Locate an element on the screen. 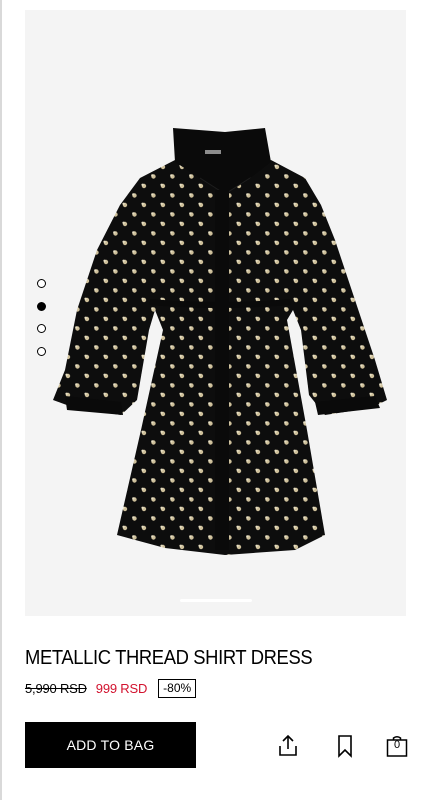 This screenshot has width=431, height=800. bag-count: 0 is located at coordinates (397, 745).